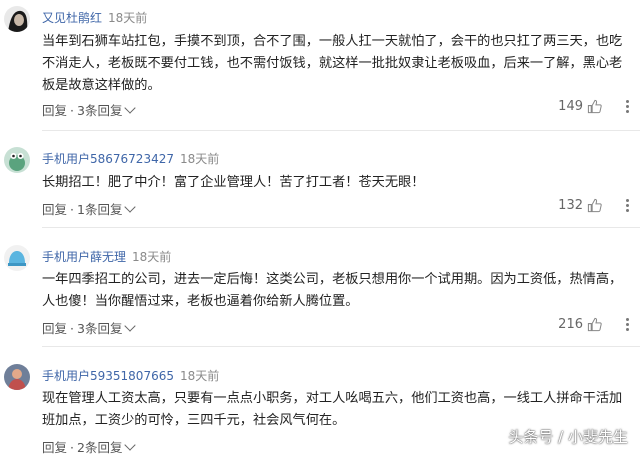  I want to click on comment-header: 手机用户59351807665 18天前, so click(130, 375).